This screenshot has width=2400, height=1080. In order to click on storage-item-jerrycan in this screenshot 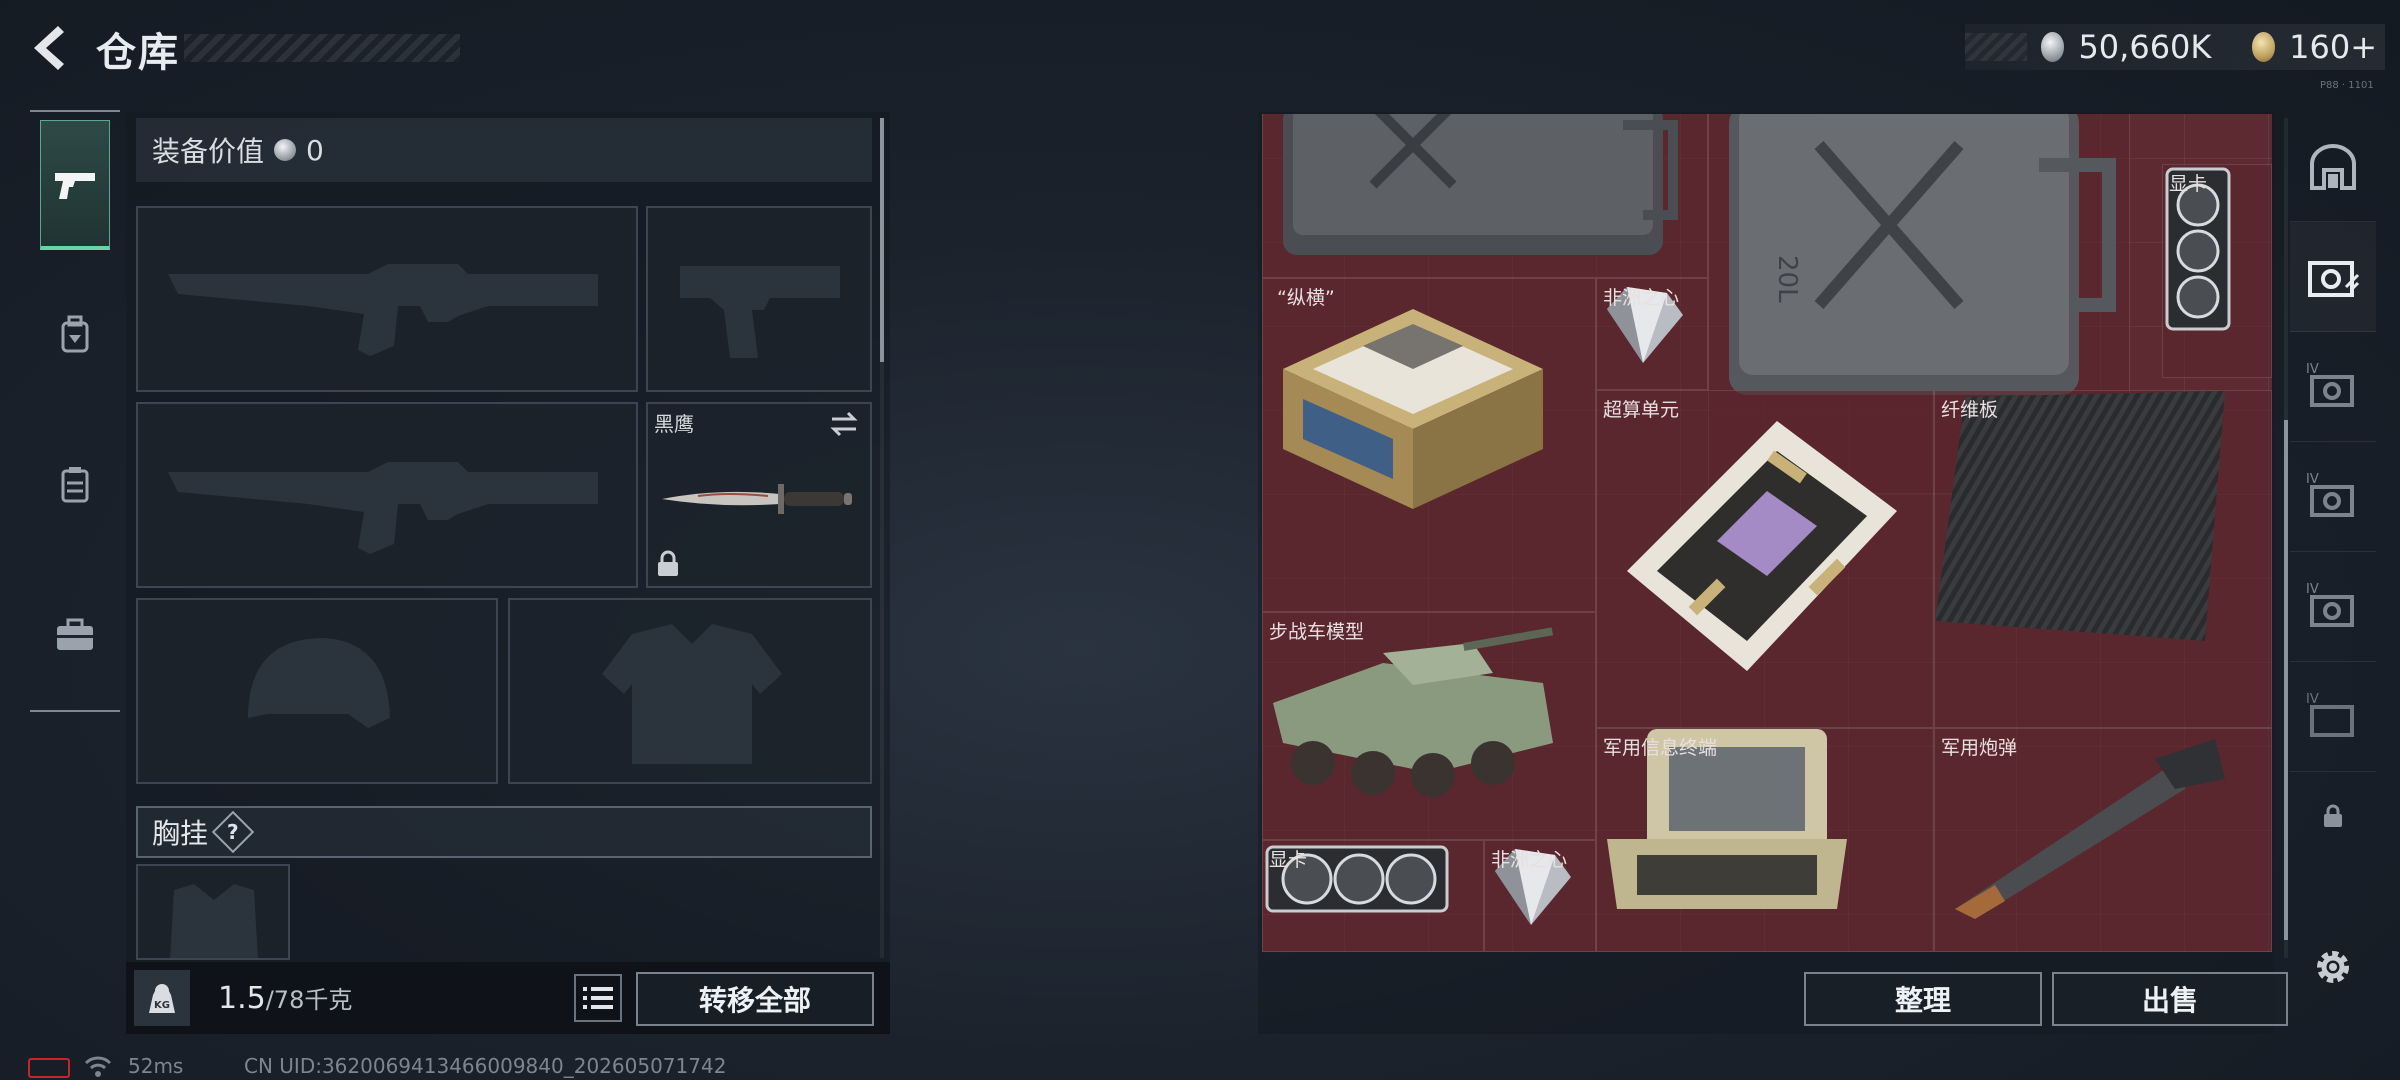, I will do `click(1485, 196)`.